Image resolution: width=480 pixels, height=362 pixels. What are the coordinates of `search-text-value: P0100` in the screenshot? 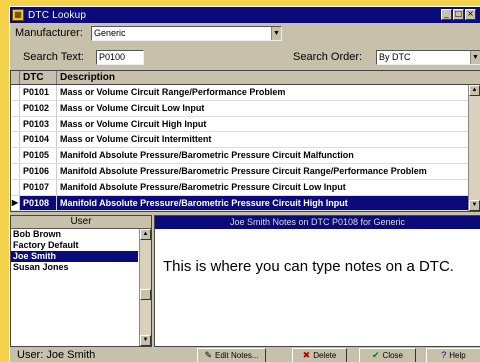 It's located at (112, 57).